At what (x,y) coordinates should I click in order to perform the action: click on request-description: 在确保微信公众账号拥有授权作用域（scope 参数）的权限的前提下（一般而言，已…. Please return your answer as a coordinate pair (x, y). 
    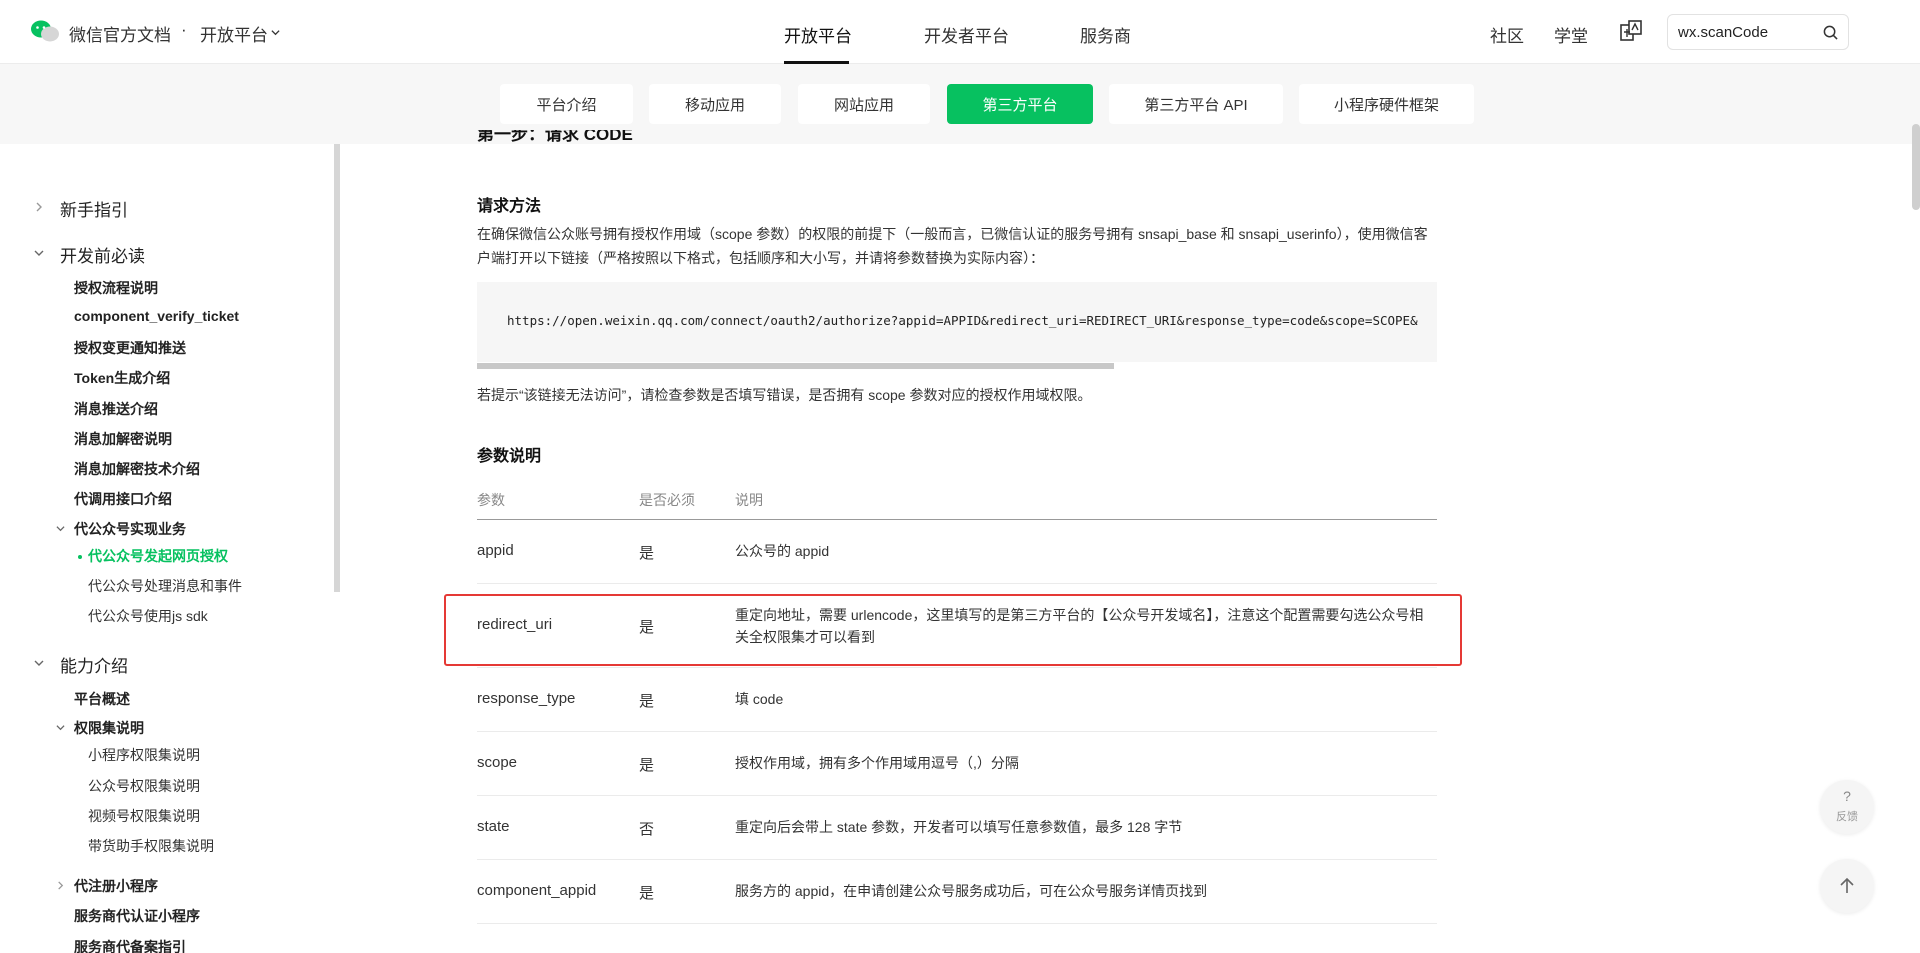
    Looking at the image, I should click on (952, 246).